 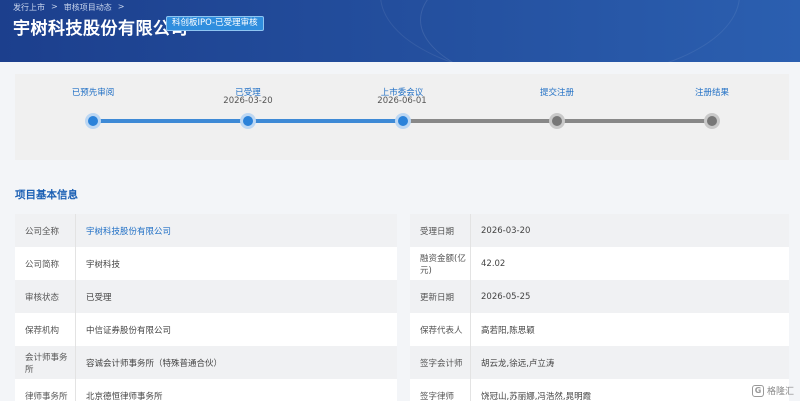 What do you see at coordinates (42, 264) in the screenshot?
I see `info-label: 公司简称` at bounding box center [42, 264].